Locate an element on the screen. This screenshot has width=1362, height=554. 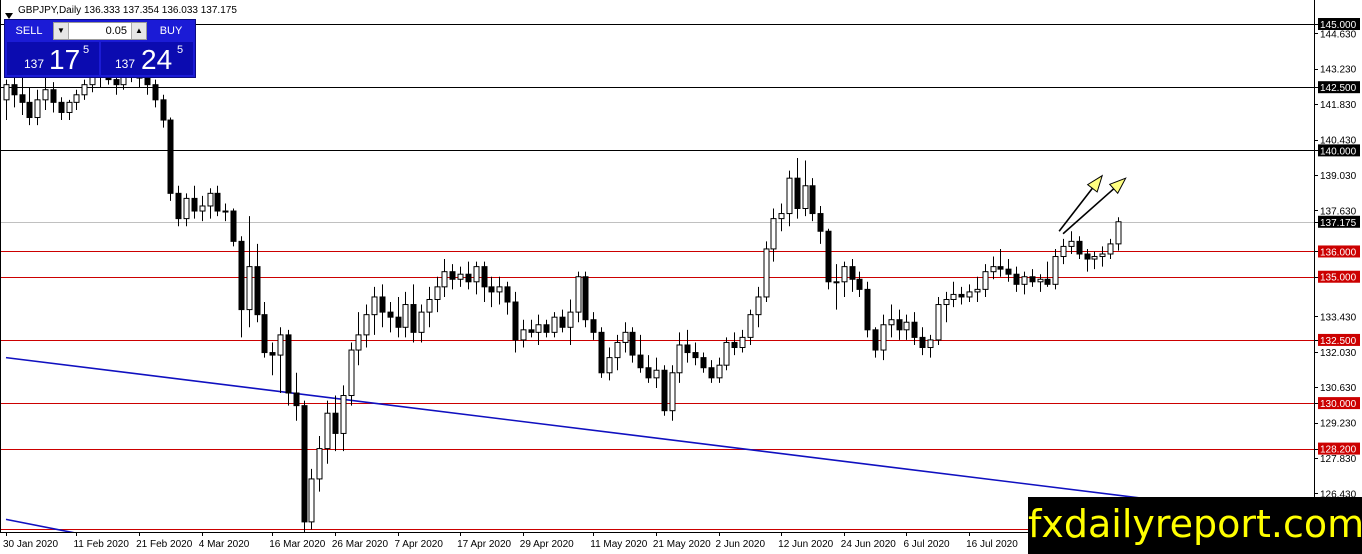
lot-size-value: 0.05 is located at coordinates (100, 31).